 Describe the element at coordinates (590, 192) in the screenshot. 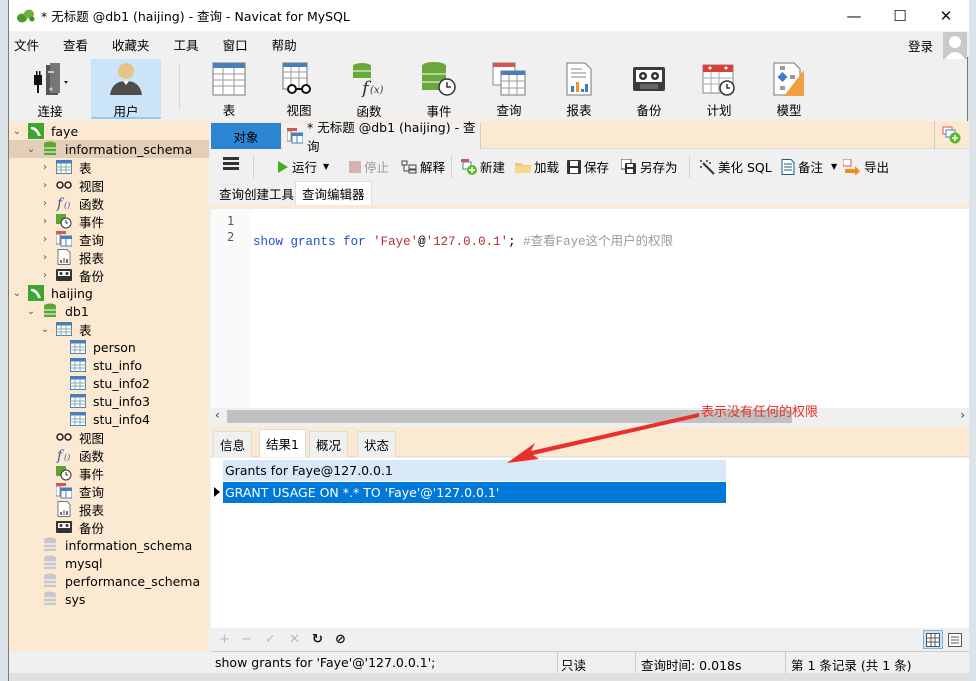

I see `query-mode-tabs: 查询创建工具 查询编辑器` at that location.